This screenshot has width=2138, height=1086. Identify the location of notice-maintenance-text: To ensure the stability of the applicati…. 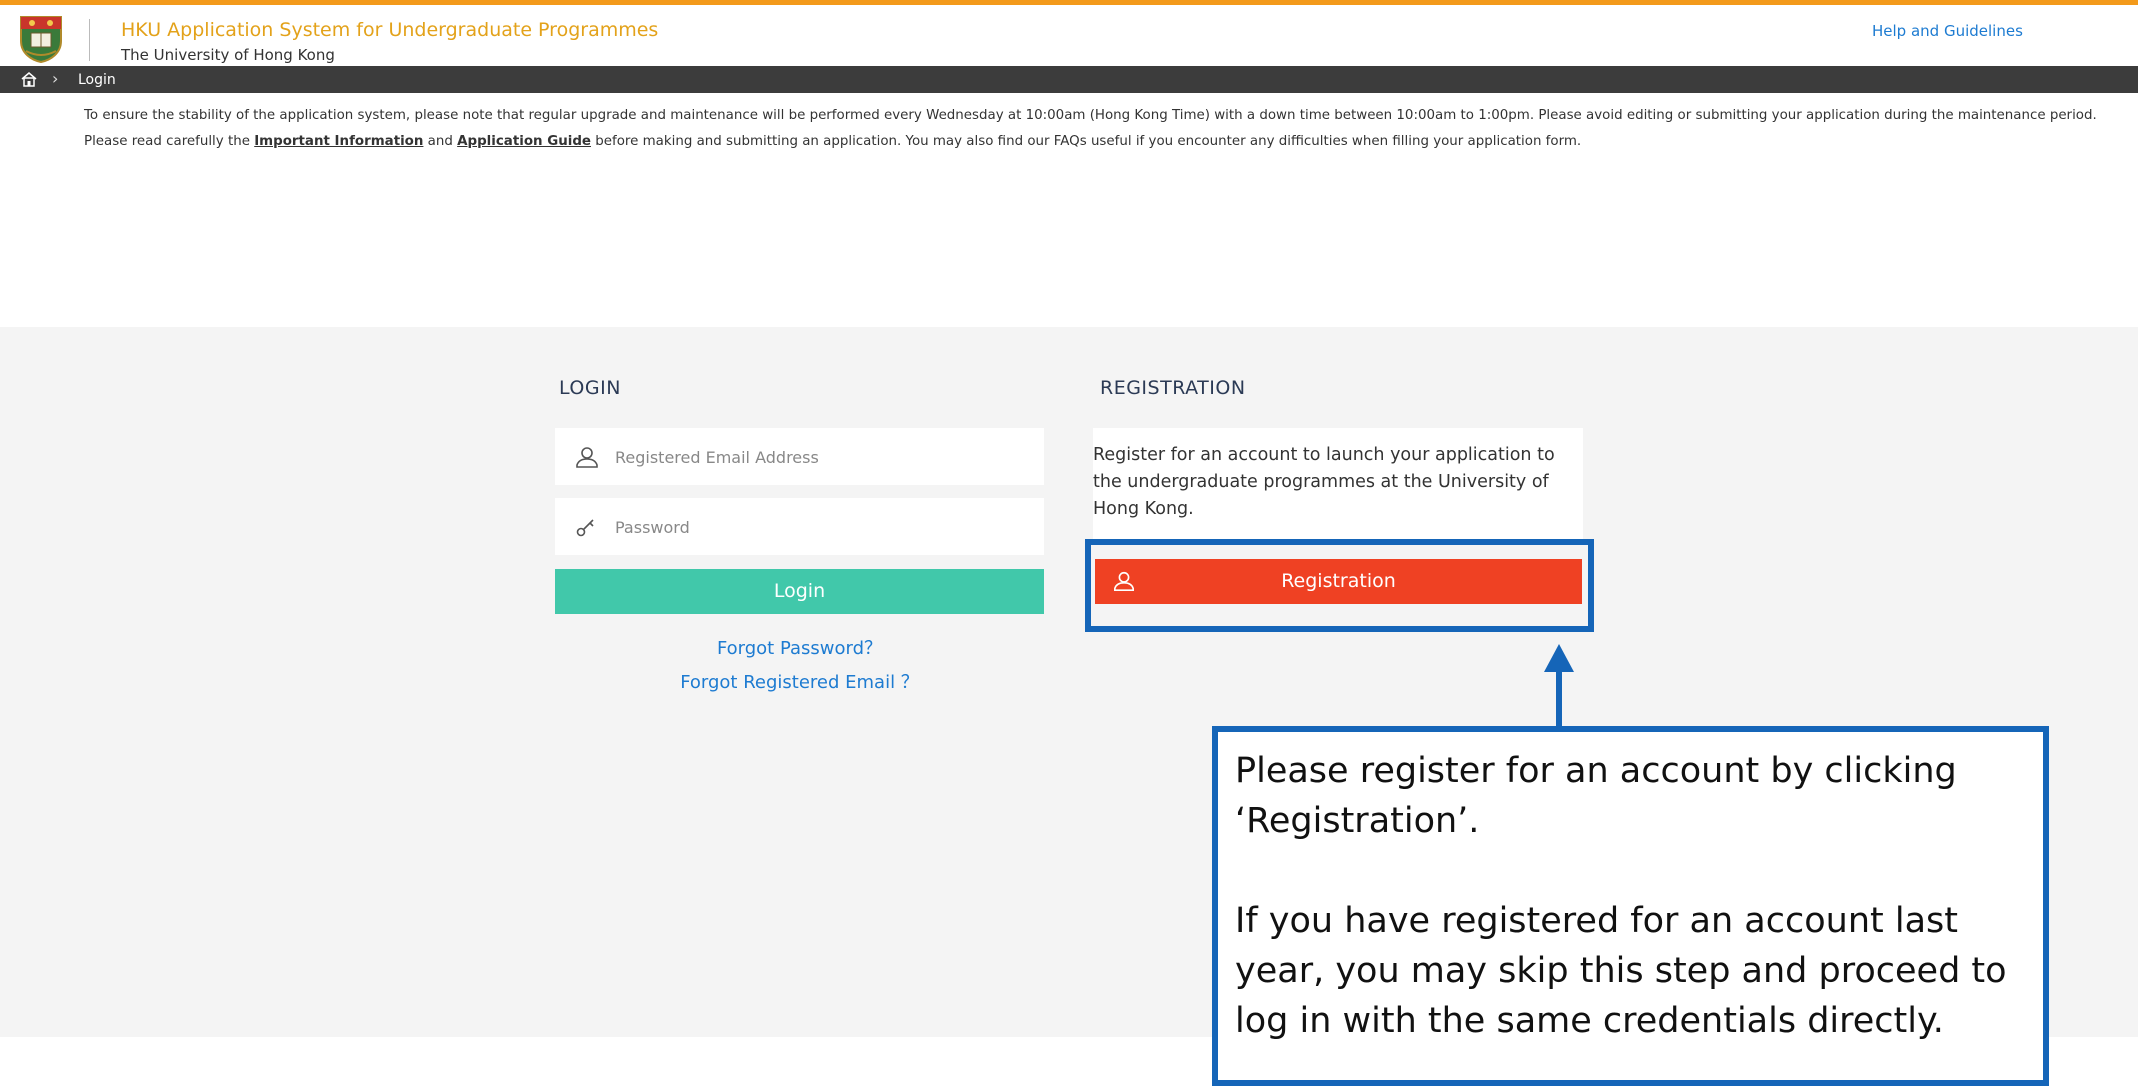
(1090, 115).